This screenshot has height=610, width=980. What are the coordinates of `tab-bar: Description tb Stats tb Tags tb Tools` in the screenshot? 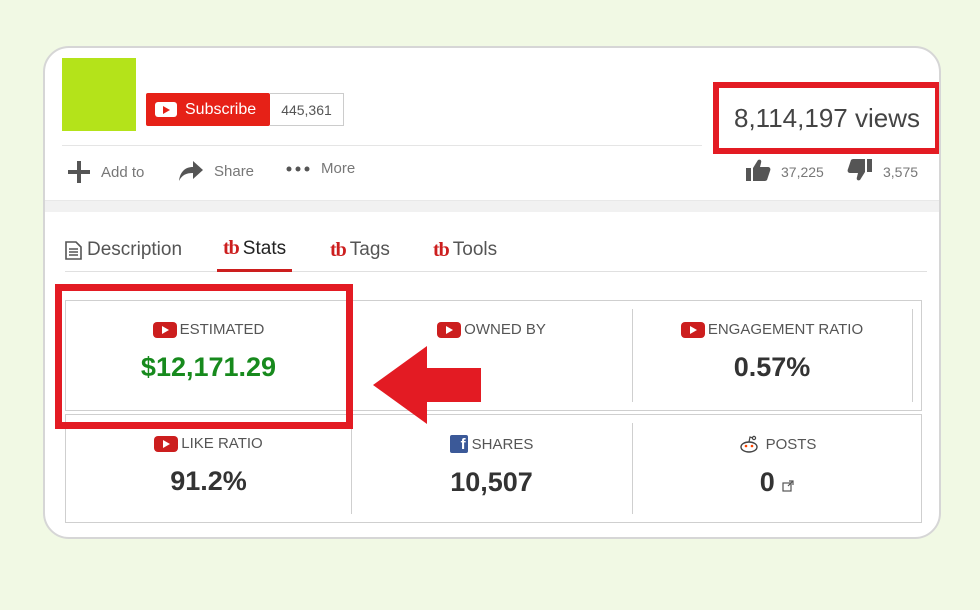 It's located at (496, 250).